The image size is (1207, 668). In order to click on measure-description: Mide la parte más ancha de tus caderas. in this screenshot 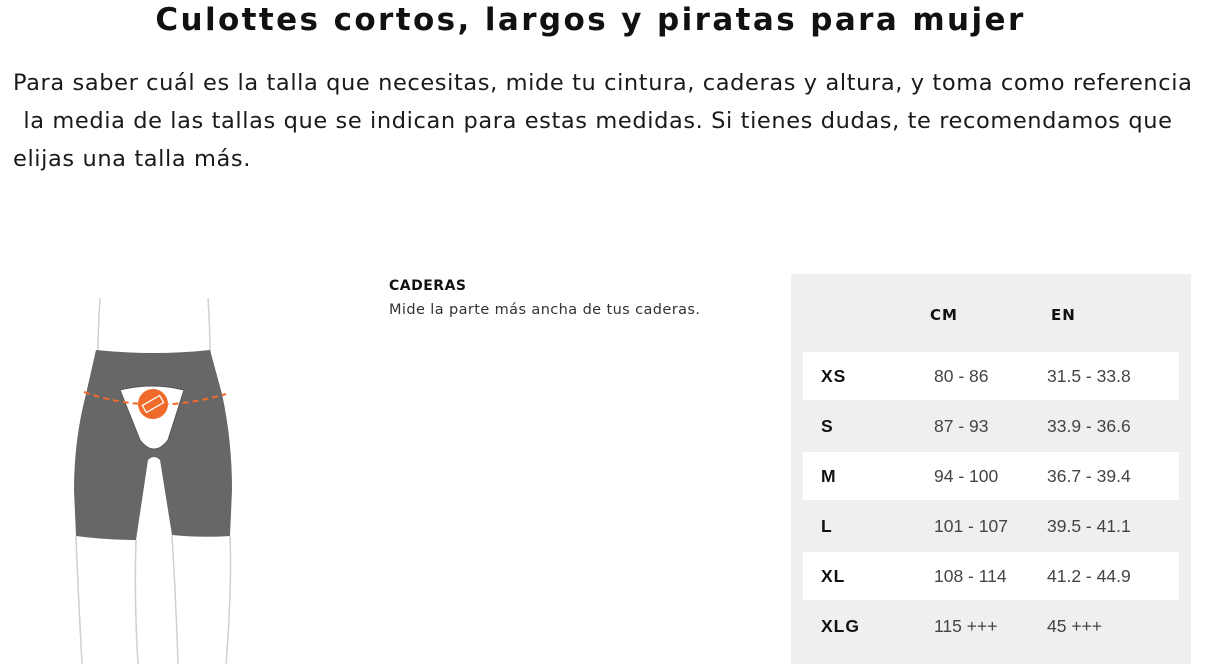, I will do `click(545, 310)`.